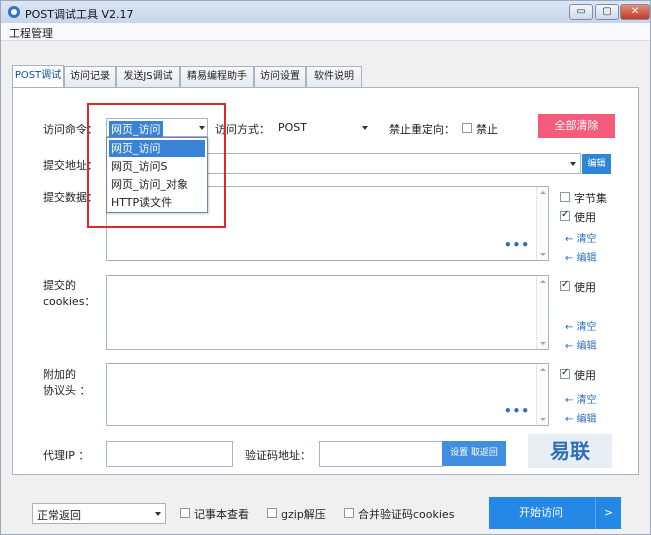  Describe the element at coordinates (467, 128) in the screenshot. I see `redirect-checkbox` at that location.